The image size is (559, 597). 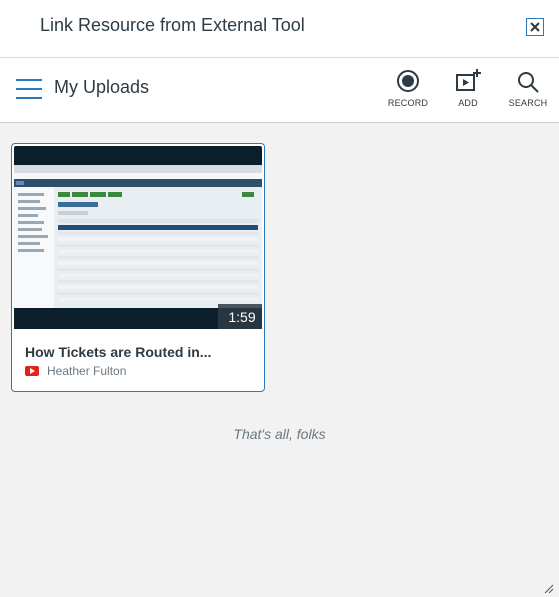 I want to click on close-button, so click(x=535, y=27).